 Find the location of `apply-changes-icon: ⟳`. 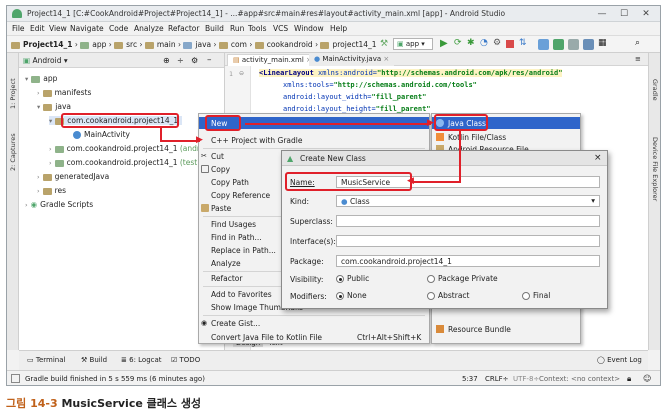

apply-changes-icon: ⟳ is located at coordinates (458, 43).